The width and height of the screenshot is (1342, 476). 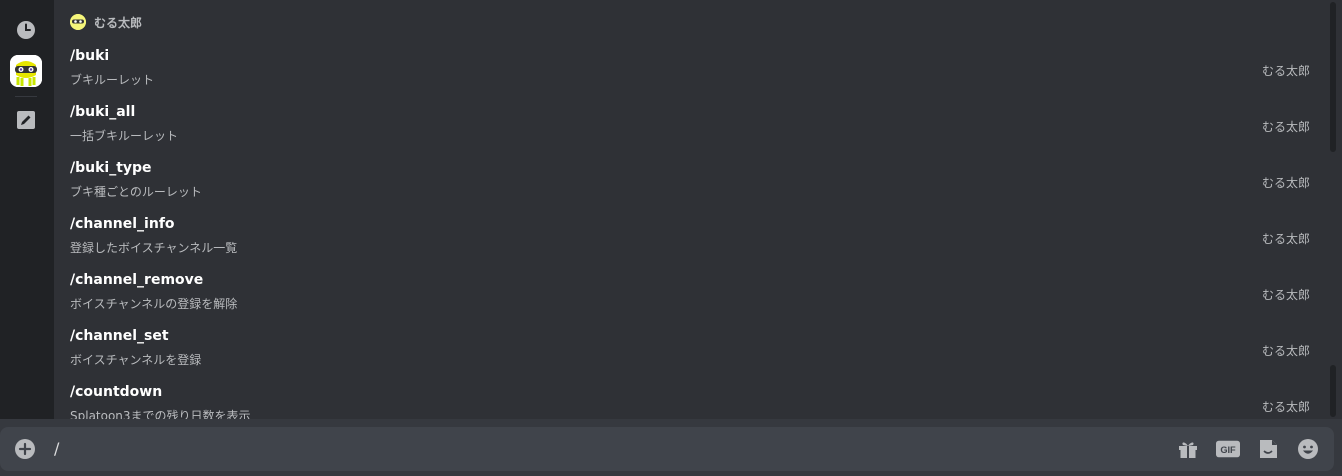 I want to click on command-row: /buki_all 一括ブキルーレット むる太郎, so click(x=690, y=126).